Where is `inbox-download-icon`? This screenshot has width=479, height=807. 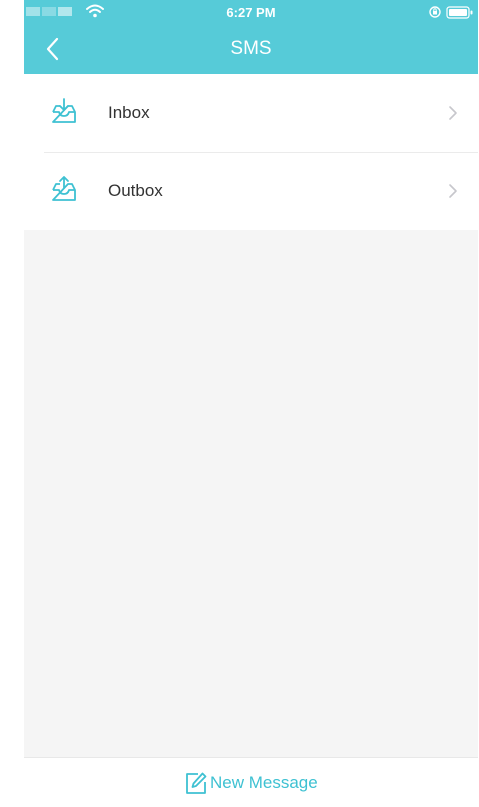
inbox-download-icon is located at coordinates (64, 110).